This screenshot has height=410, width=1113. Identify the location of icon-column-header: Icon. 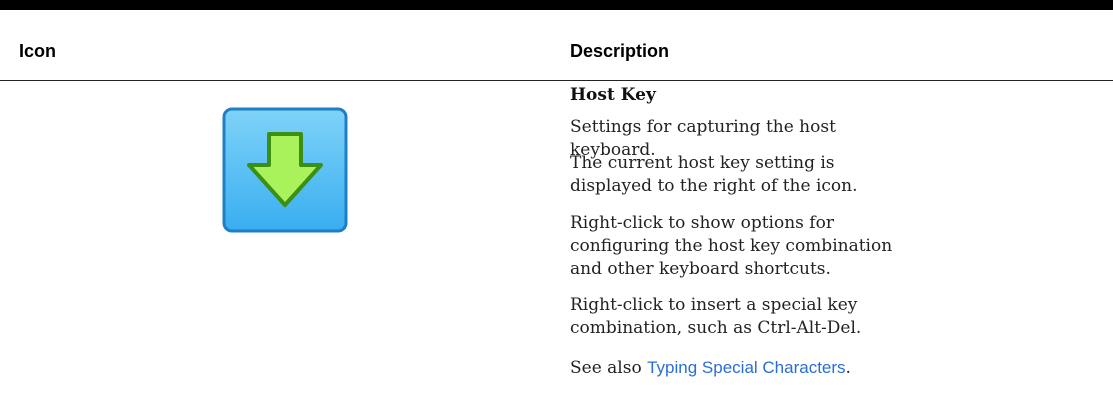
(38, 51).